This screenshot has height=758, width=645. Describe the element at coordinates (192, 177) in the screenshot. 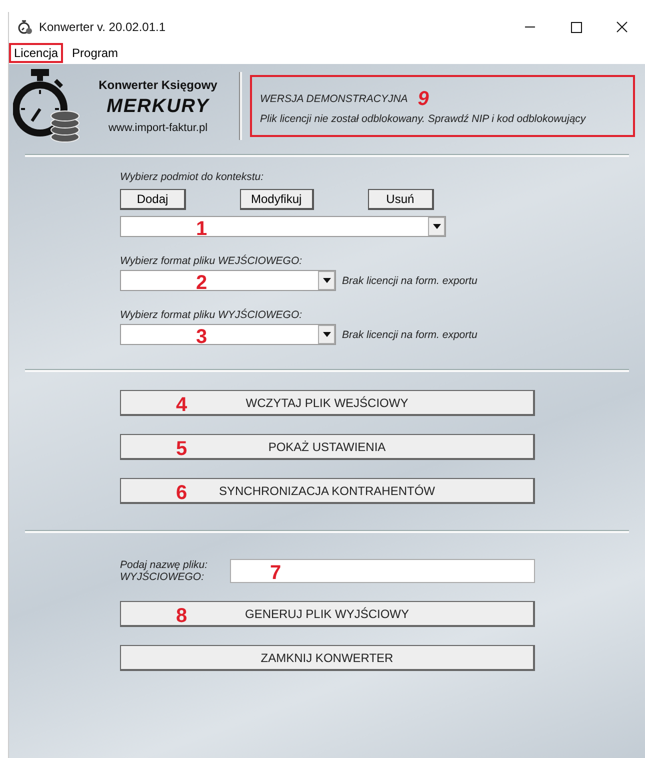

I see `field-label: Wybierz podmiot do kontekstu:` at that location.